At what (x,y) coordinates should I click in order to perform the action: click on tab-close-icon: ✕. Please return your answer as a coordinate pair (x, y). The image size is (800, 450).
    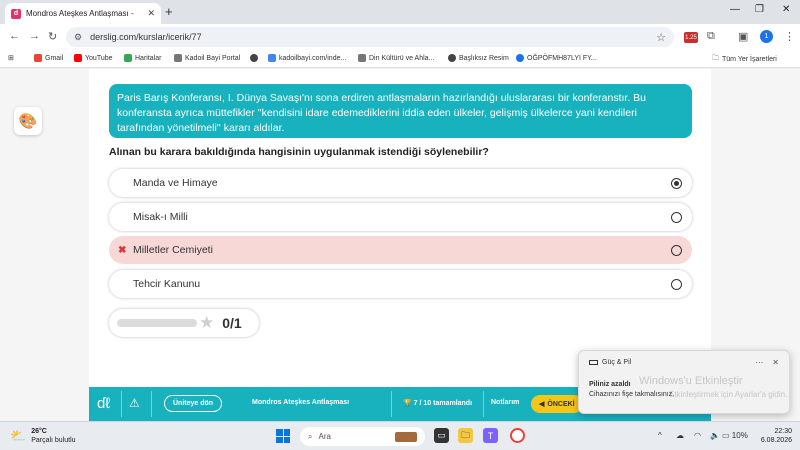
    Looking at the image, I should click on (151, 13).